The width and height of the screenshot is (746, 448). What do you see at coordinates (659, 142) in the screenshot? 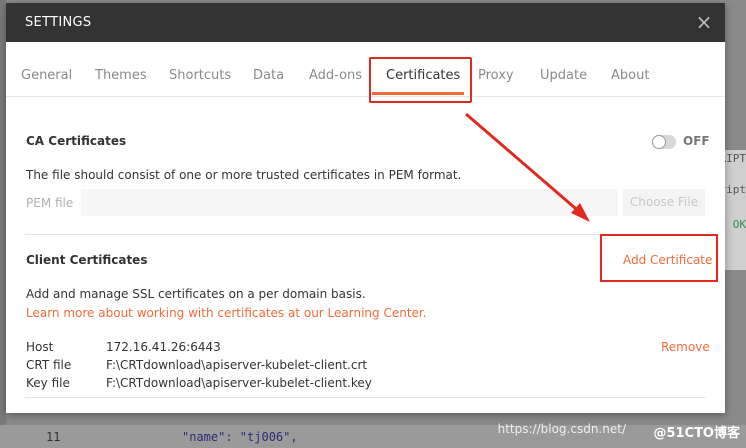
I see `toggle-knob` at bounding box center [659, 142].